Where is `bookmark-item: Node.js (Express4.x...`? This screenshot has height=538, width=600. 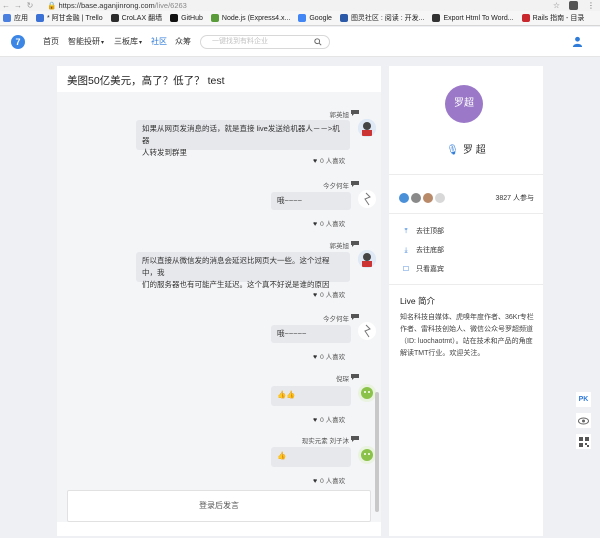
bookmark-item: Node.js (Express4.x... is located at coordinates (250, 18).